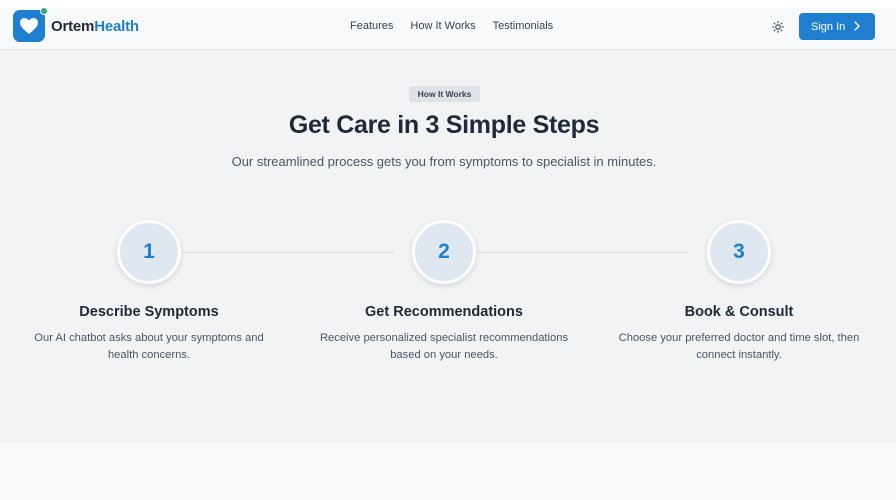 This screenshot has height=500, width=896. I want to click on step-description-line: based on your needs., so click(444, 355).